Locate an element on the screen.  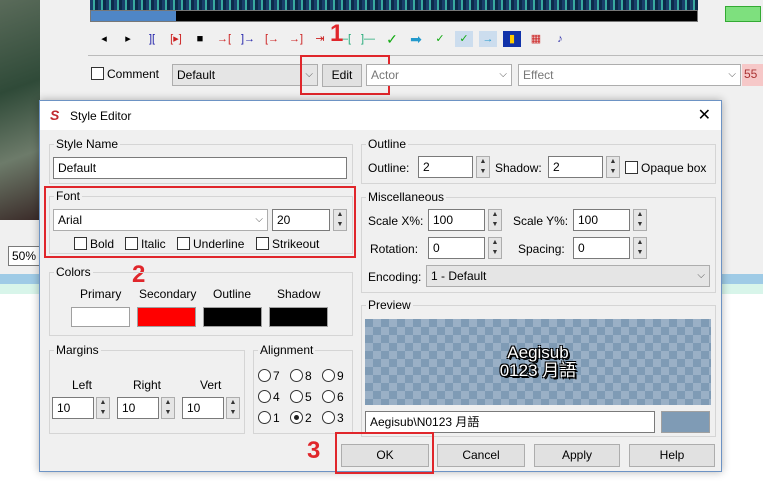
scale-x-label: Scale X%: is located at coordinates (396, 221).